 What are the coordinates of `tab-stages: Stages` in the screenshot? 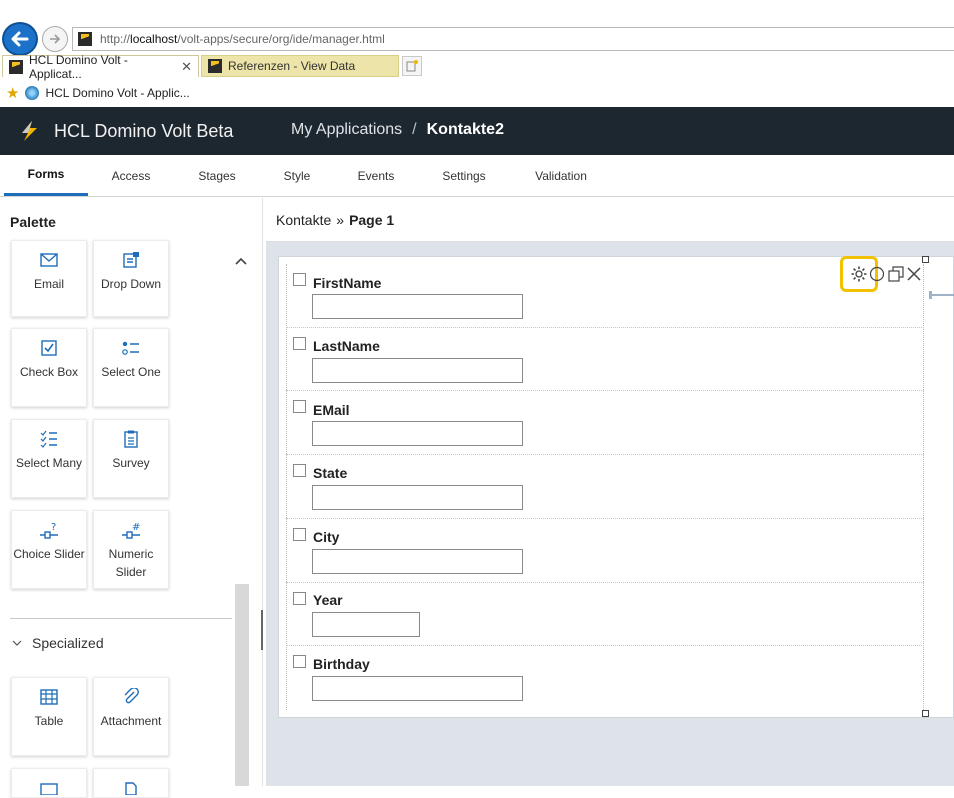 It's located at (217, 175).